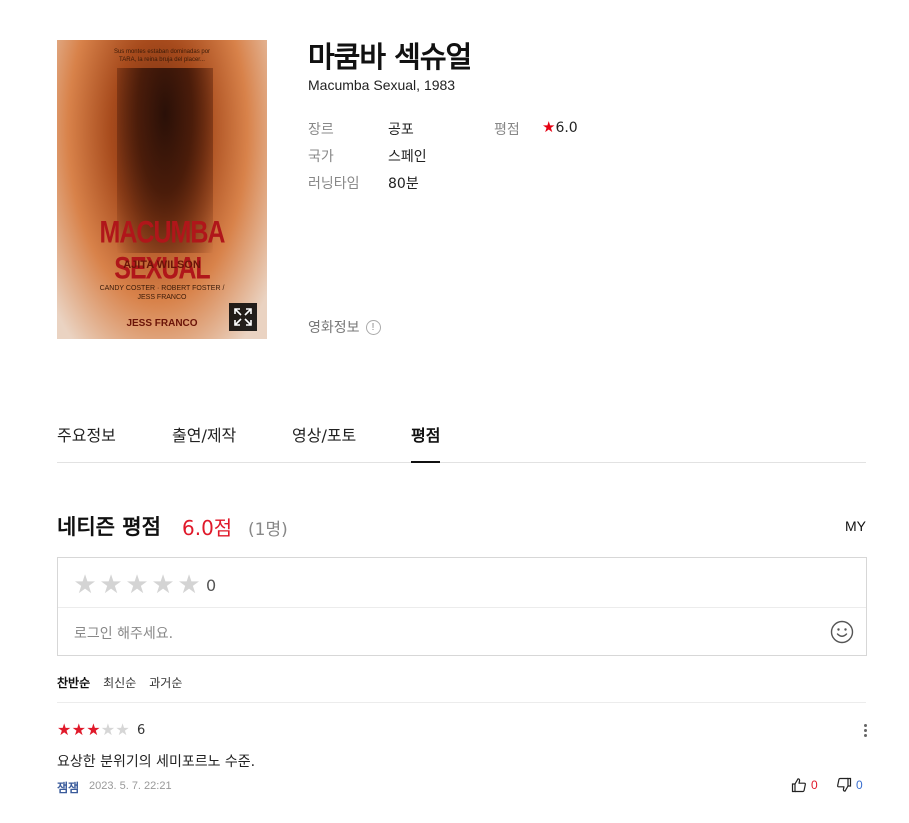 The width and height of the screenshot is (909, 823). What do you see at coordinates (162, 265) in the screenshot?
I see `poster-star-name: AJITA WILSON` at bounding box center [162, 265].